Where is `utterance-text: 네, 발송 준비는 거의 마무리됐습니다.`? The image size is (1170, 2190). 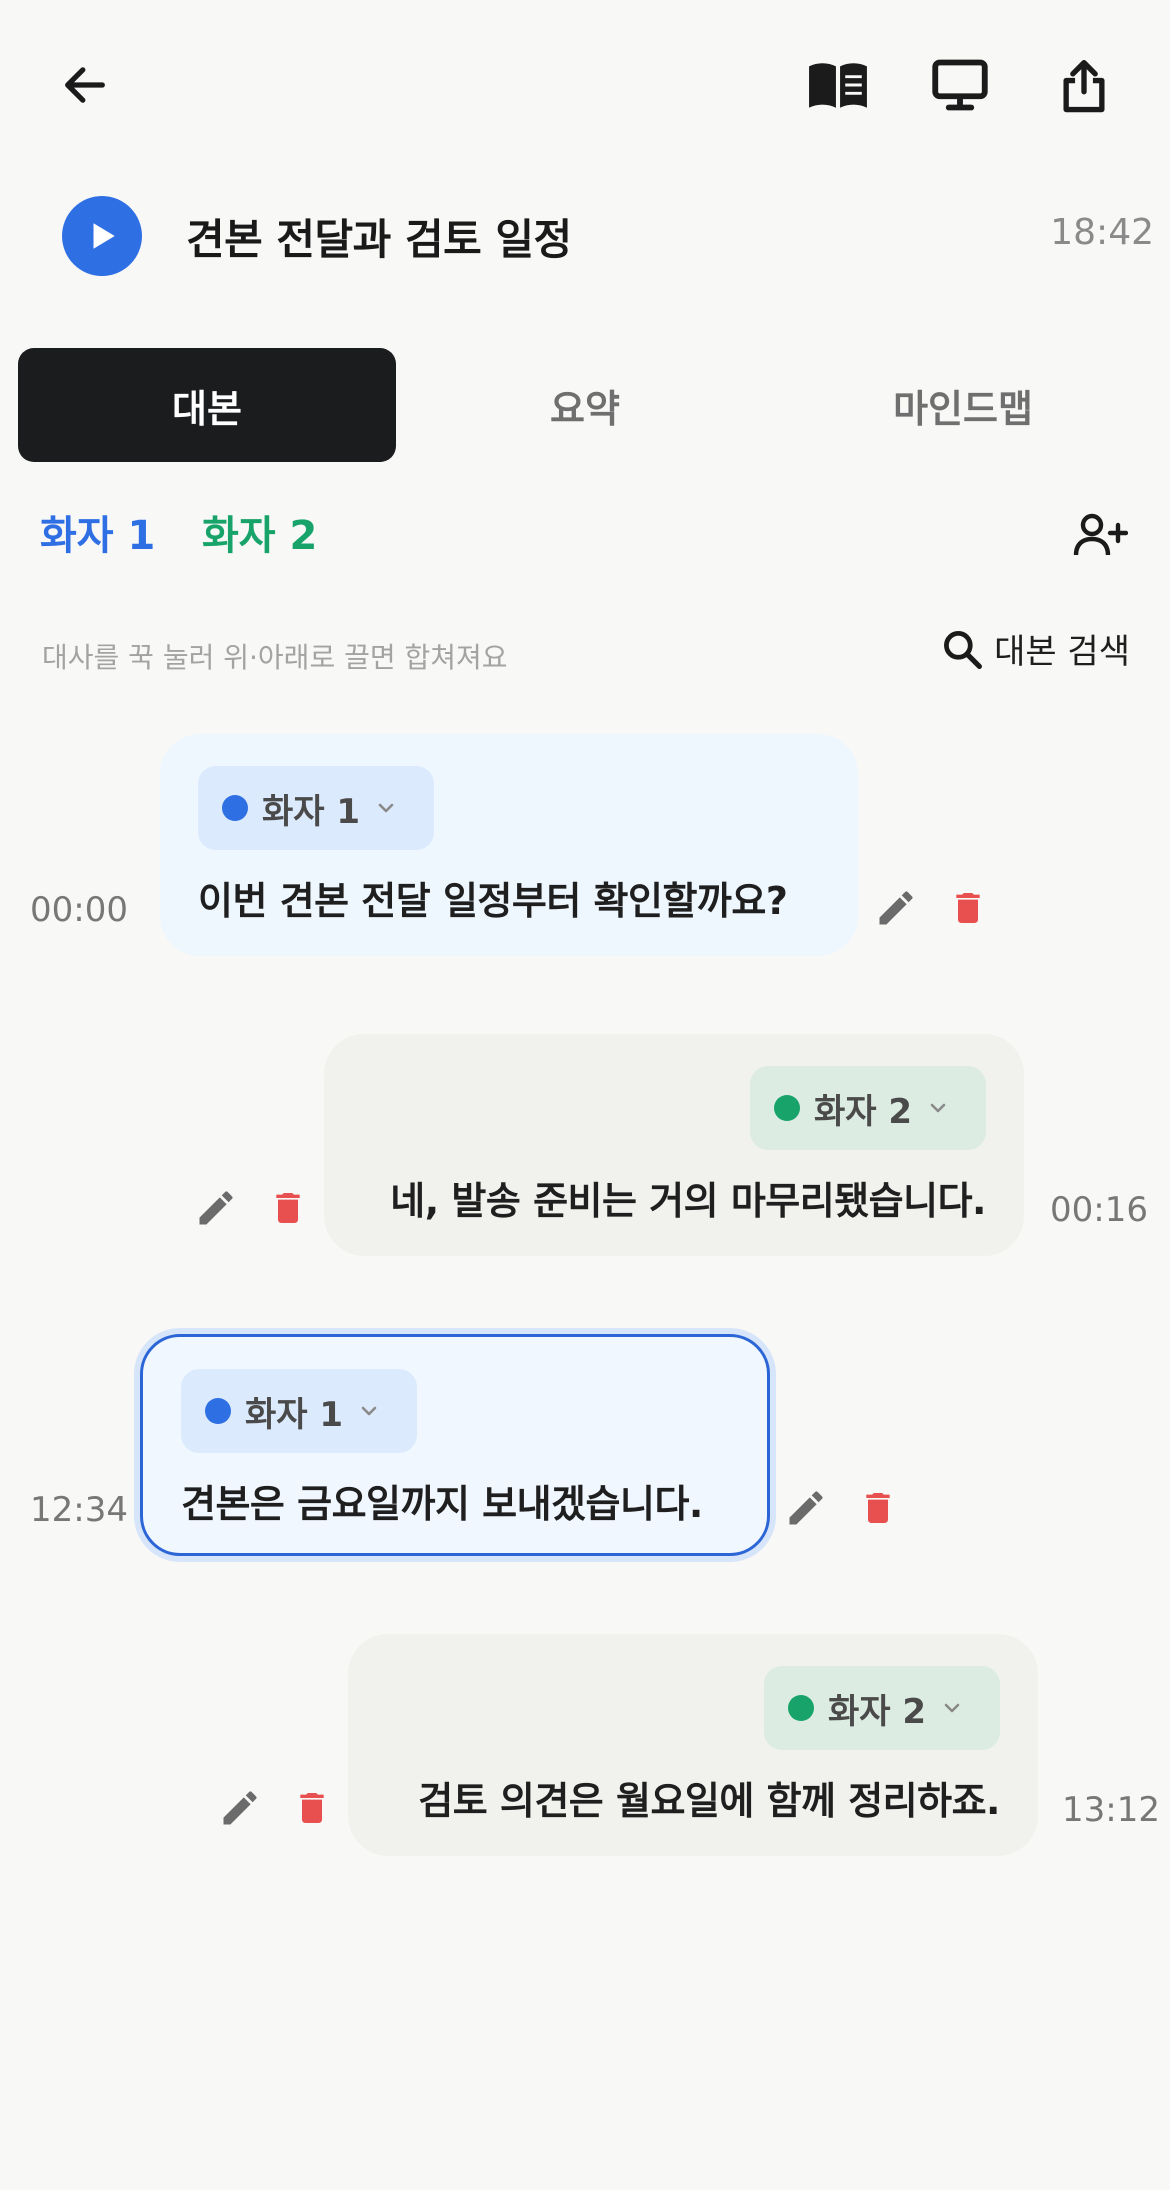
utterance-text: 네, 발송 준비는 거의 마무리됐습니다. is located at coordinates (688, 1201).